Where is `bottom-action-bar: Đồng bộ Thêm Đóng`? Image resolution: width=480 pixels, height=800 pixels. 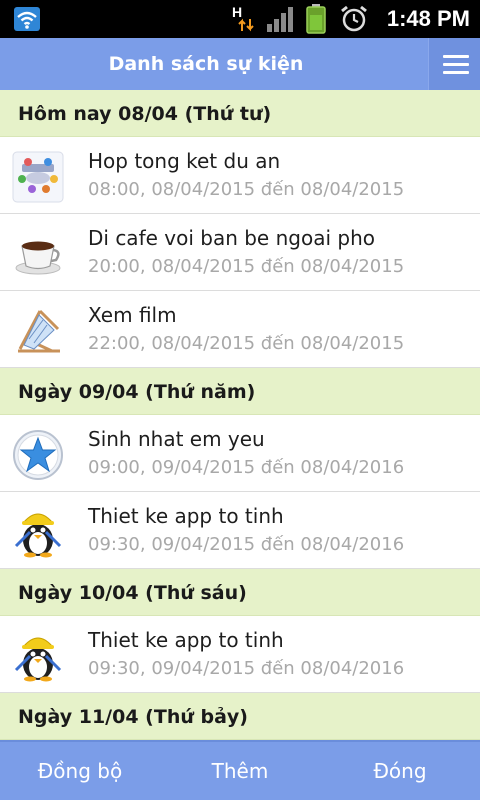 bottom-action-bar: Đồng bộ Thêm Đóng is located at coordinates (240, 770).